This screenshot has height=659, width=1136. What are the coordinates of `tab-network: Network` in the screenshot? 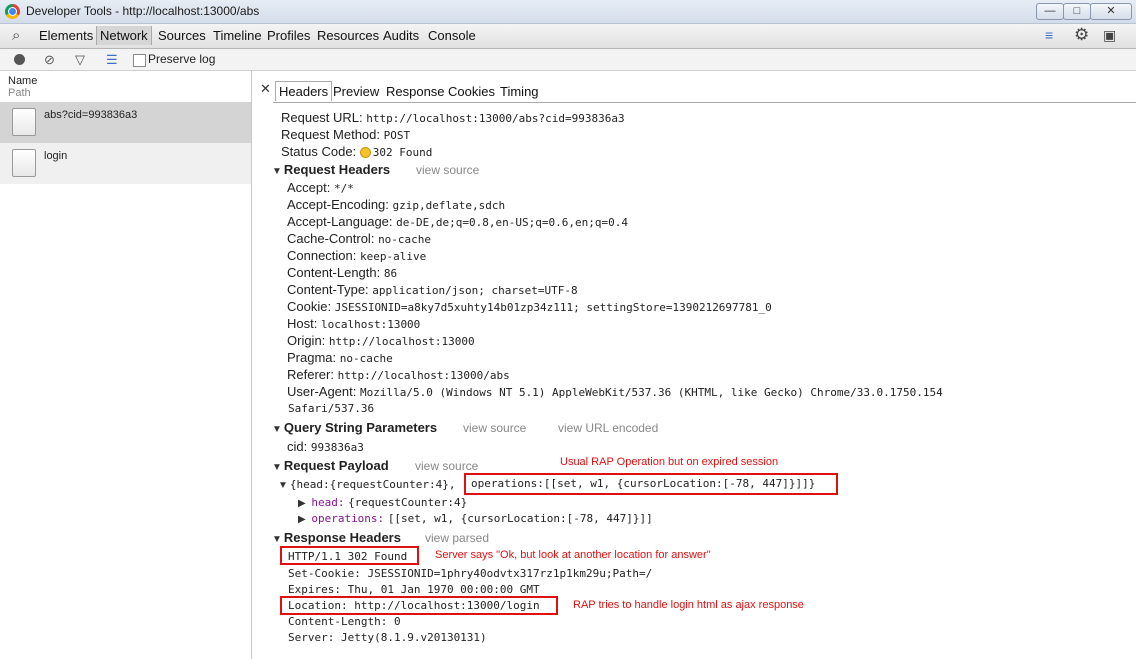 It's located at (124, 35).